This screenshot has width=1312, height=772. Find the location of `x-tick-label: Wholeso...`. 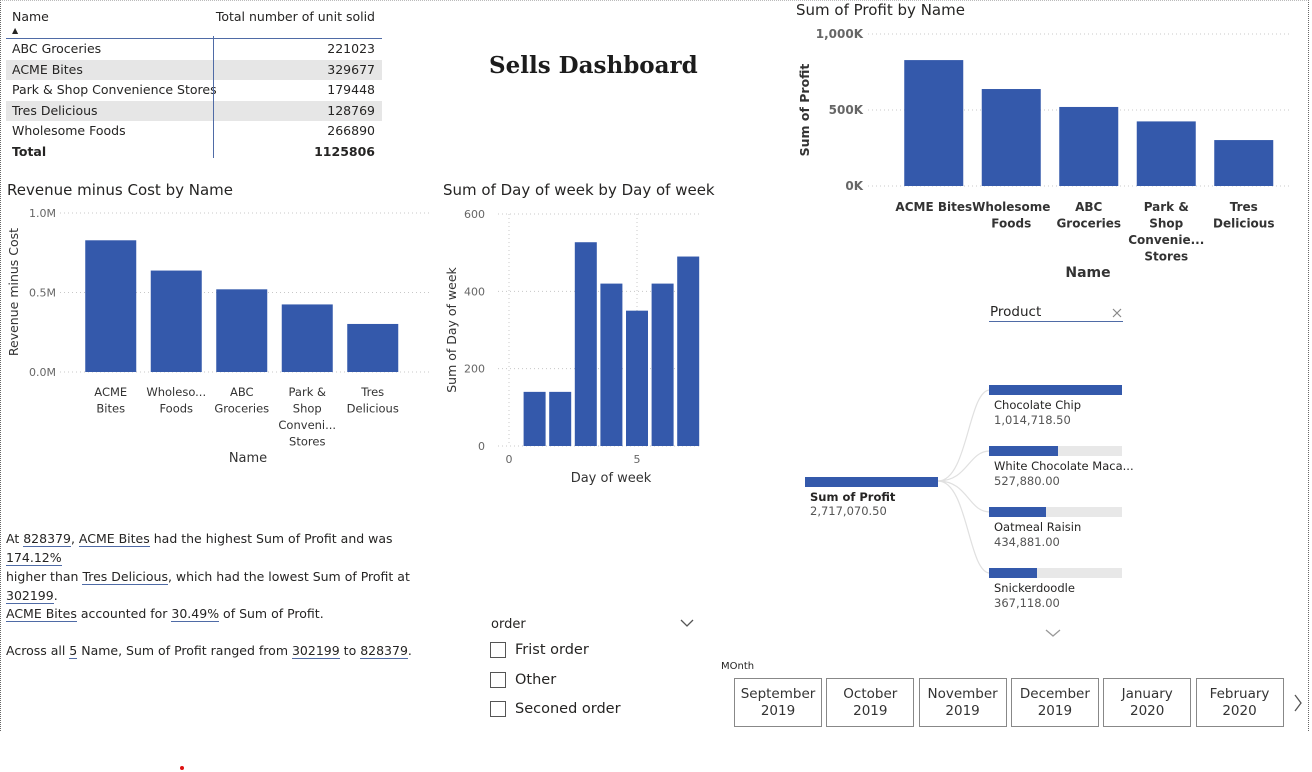

x-tick-label: Wholeso... is located at coordinates (176, 392).